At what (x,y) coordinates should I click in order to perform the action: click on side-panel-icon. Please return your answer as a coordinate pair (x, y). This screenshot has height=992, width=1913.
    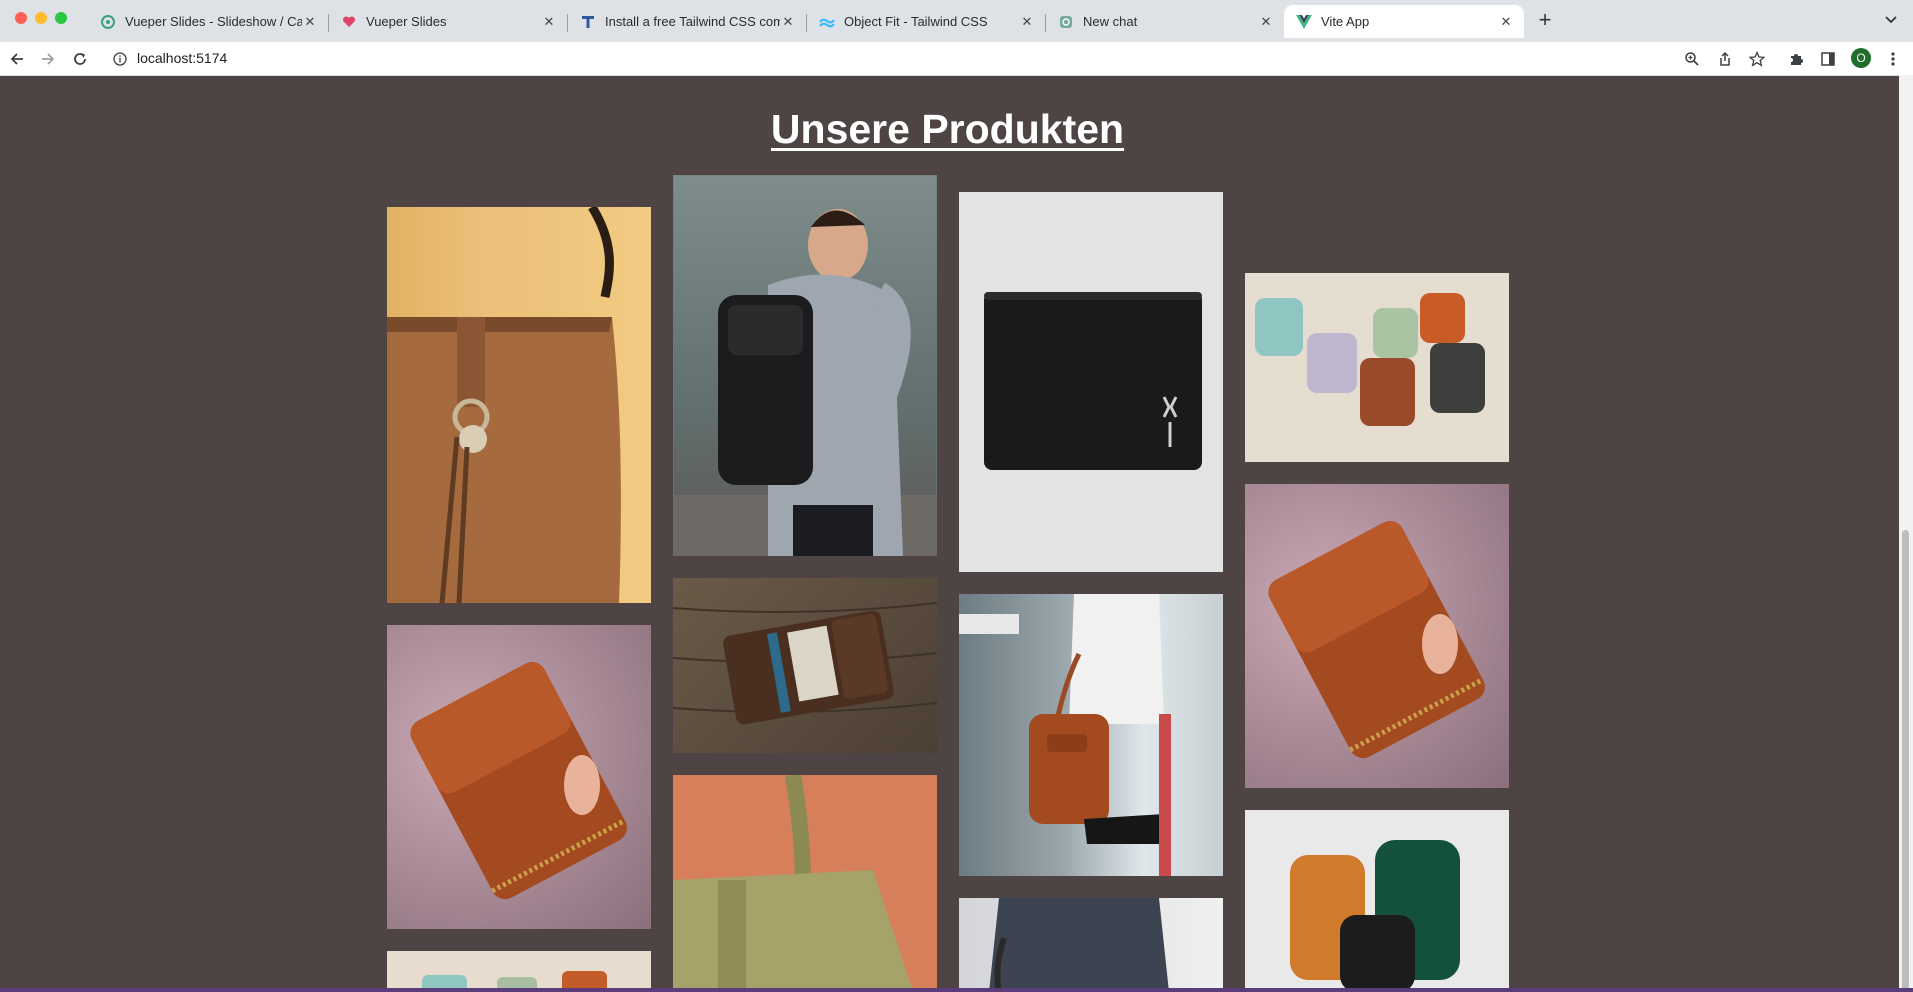
    Looking at the image, I should click on (1828, 59).